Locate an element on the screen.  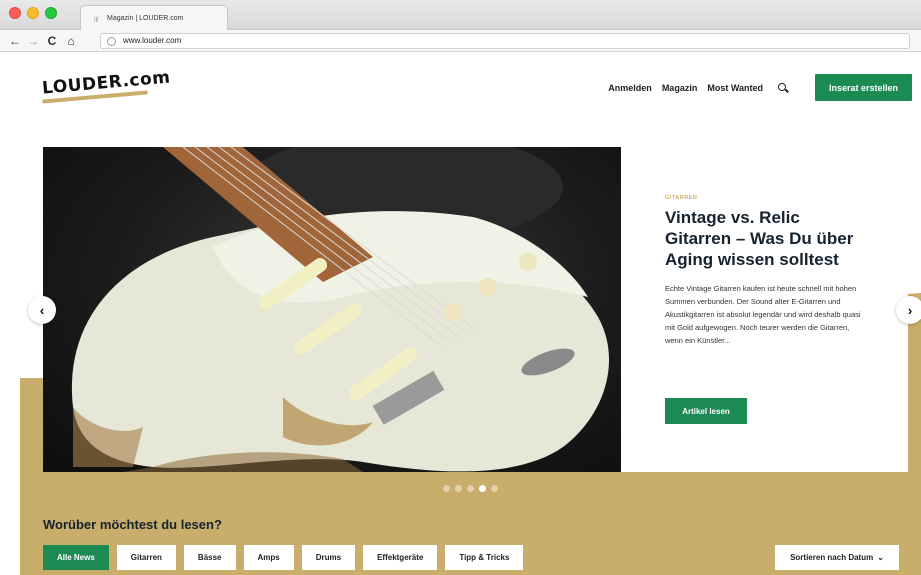
browser-tab: ♅ Magazin | LOUDER.com is located at coordinates (154, 18).